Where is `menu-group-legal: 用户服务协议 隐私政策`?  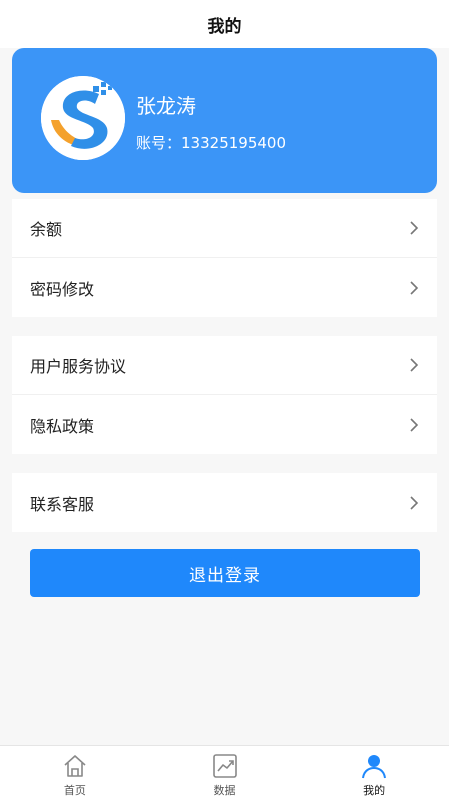
menu-group-legal: 用户服务协议 隐私政策 is located at coordinates (224, 395).